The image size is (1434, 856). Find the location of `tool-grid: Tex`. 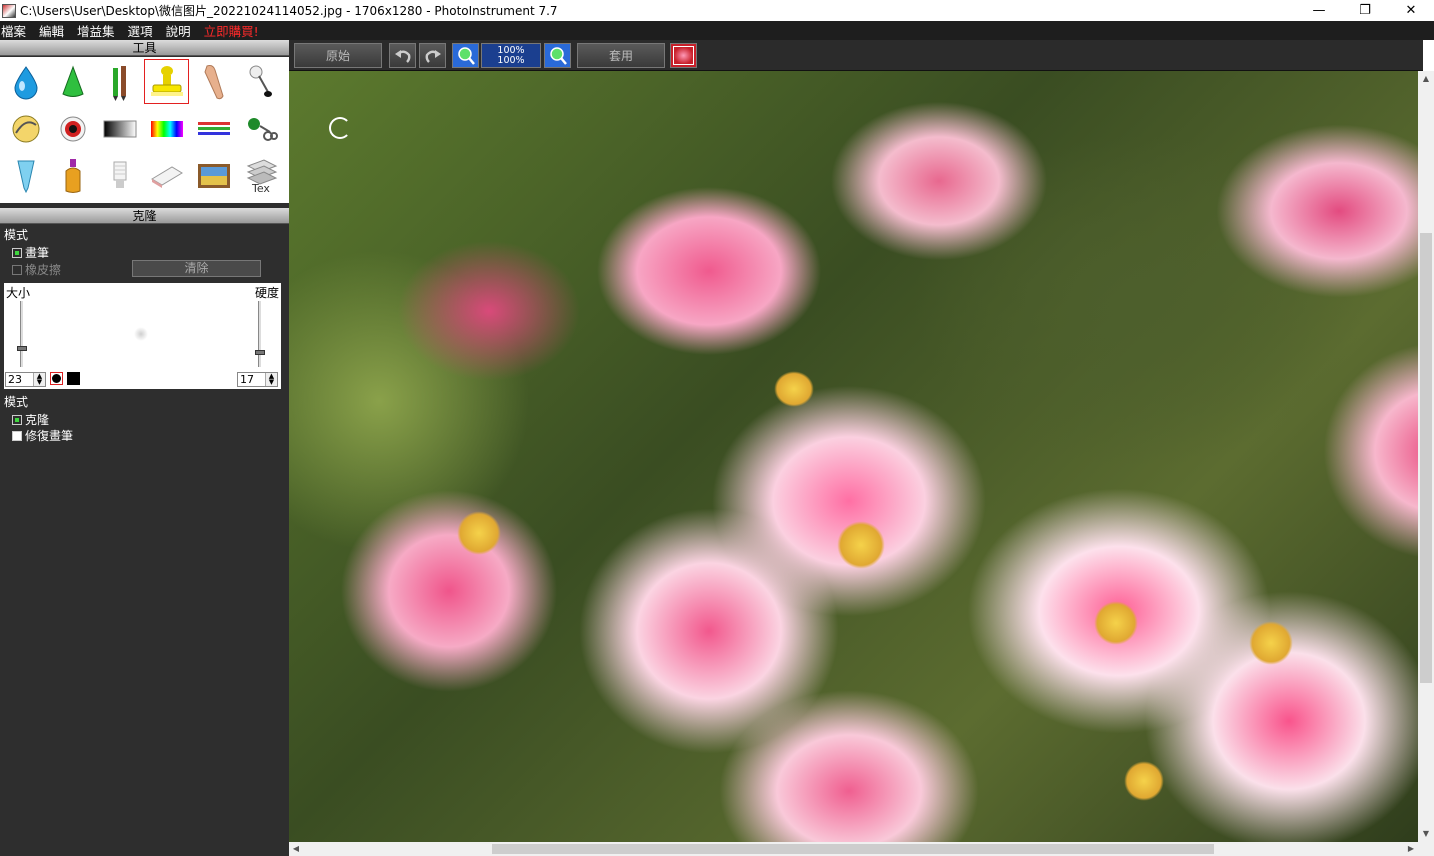

tool-grid: Tex is located at coordinates (144, 130).